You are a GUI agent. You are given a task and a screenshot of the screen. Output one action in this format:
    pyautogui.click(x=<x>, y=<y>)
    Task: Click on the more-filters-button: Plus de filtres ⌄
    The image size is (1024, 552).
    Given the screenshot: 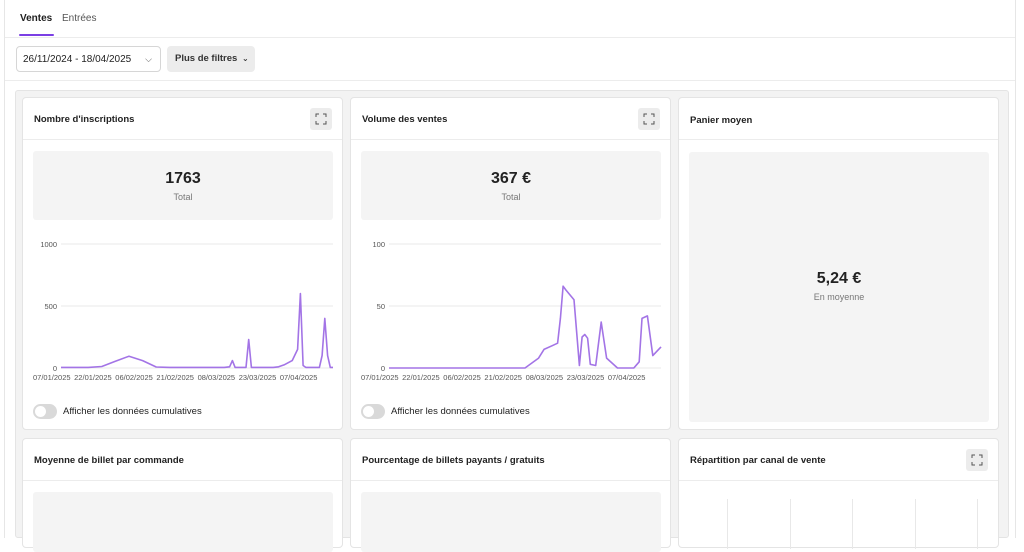 What is the action you would take?
    pyautogui.click(x=211, y=59)
    